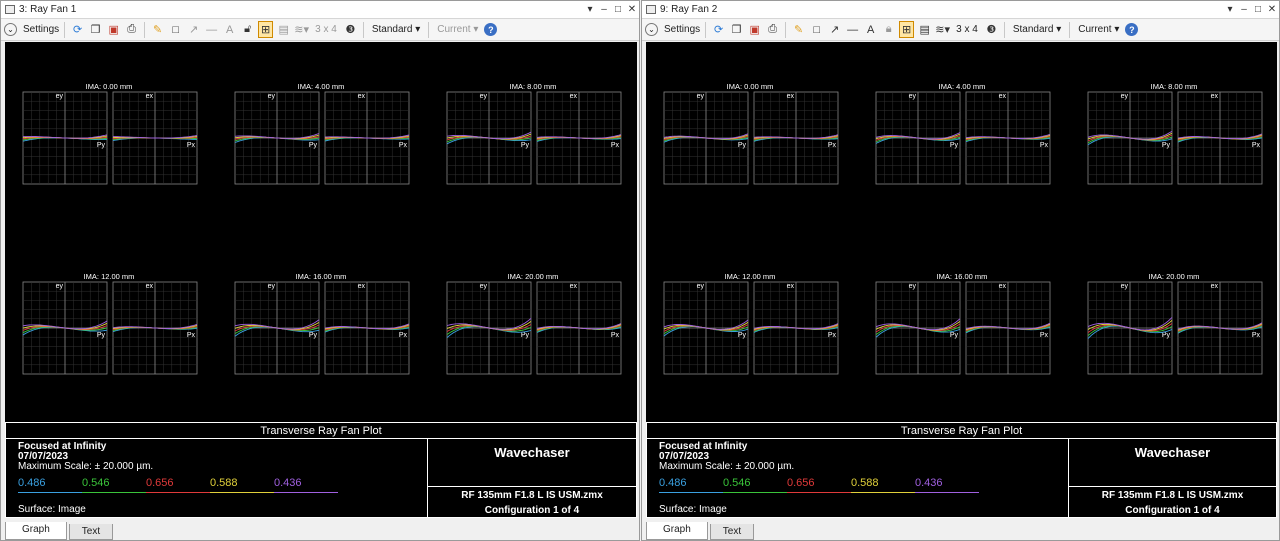 The image size is (1280, 541). Describe the element at coordinates (322, 133) in the screenshot. I see `ray-fan-plot-1: IMA: 4.00 mm ey Py ex Px` at that location.